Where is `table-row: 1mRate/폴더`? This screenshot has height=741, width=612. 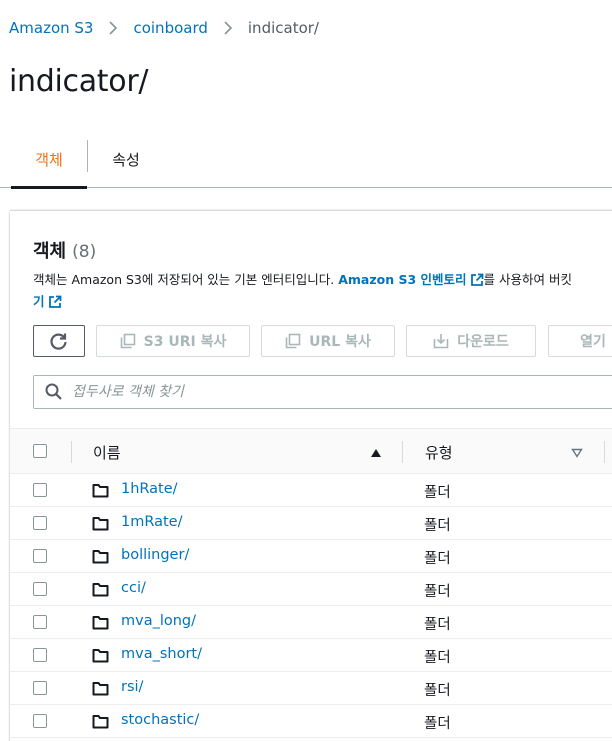 table-row: 1mRate/폴더 is located at coordinates (311, 523).